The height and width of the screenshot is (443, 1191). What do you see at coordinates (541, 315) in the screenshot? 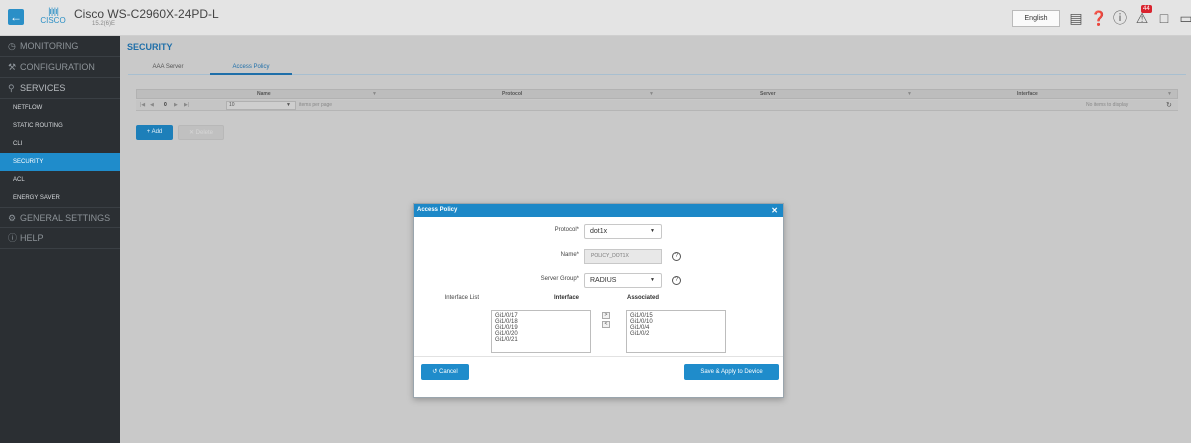
I see `list-item: Gi1/0/17` at bounding box center [541, 315].